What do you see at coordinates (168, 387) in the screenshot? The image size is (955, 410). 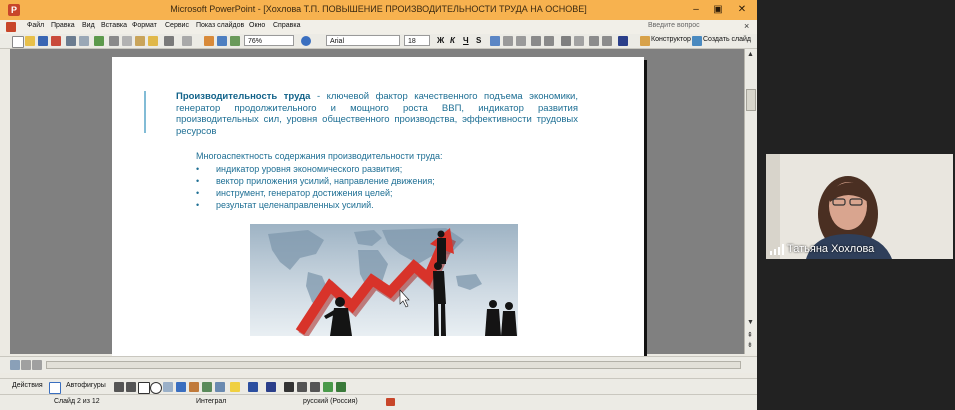 I see `textbox-icon` at bounding box center [168, 387].